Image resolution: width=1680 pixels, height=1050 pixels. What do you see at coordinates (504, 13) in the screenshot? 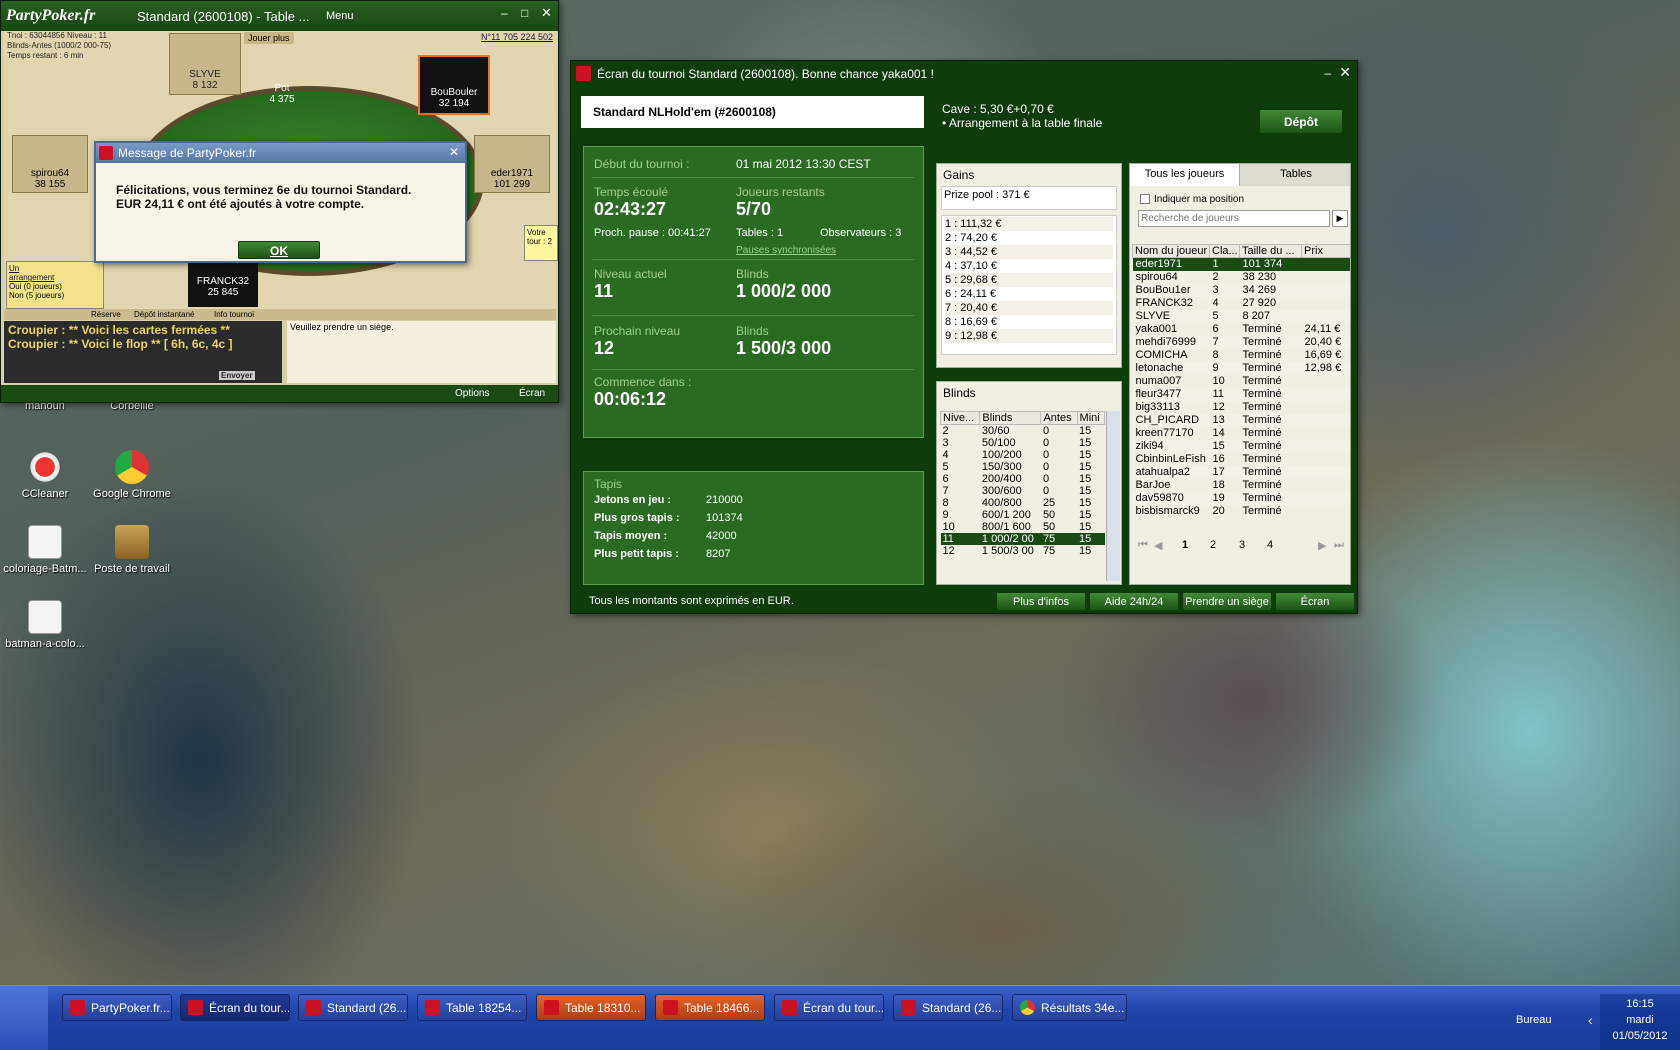
I see `table-minimize-button: –` at bounding box center [504, 13].